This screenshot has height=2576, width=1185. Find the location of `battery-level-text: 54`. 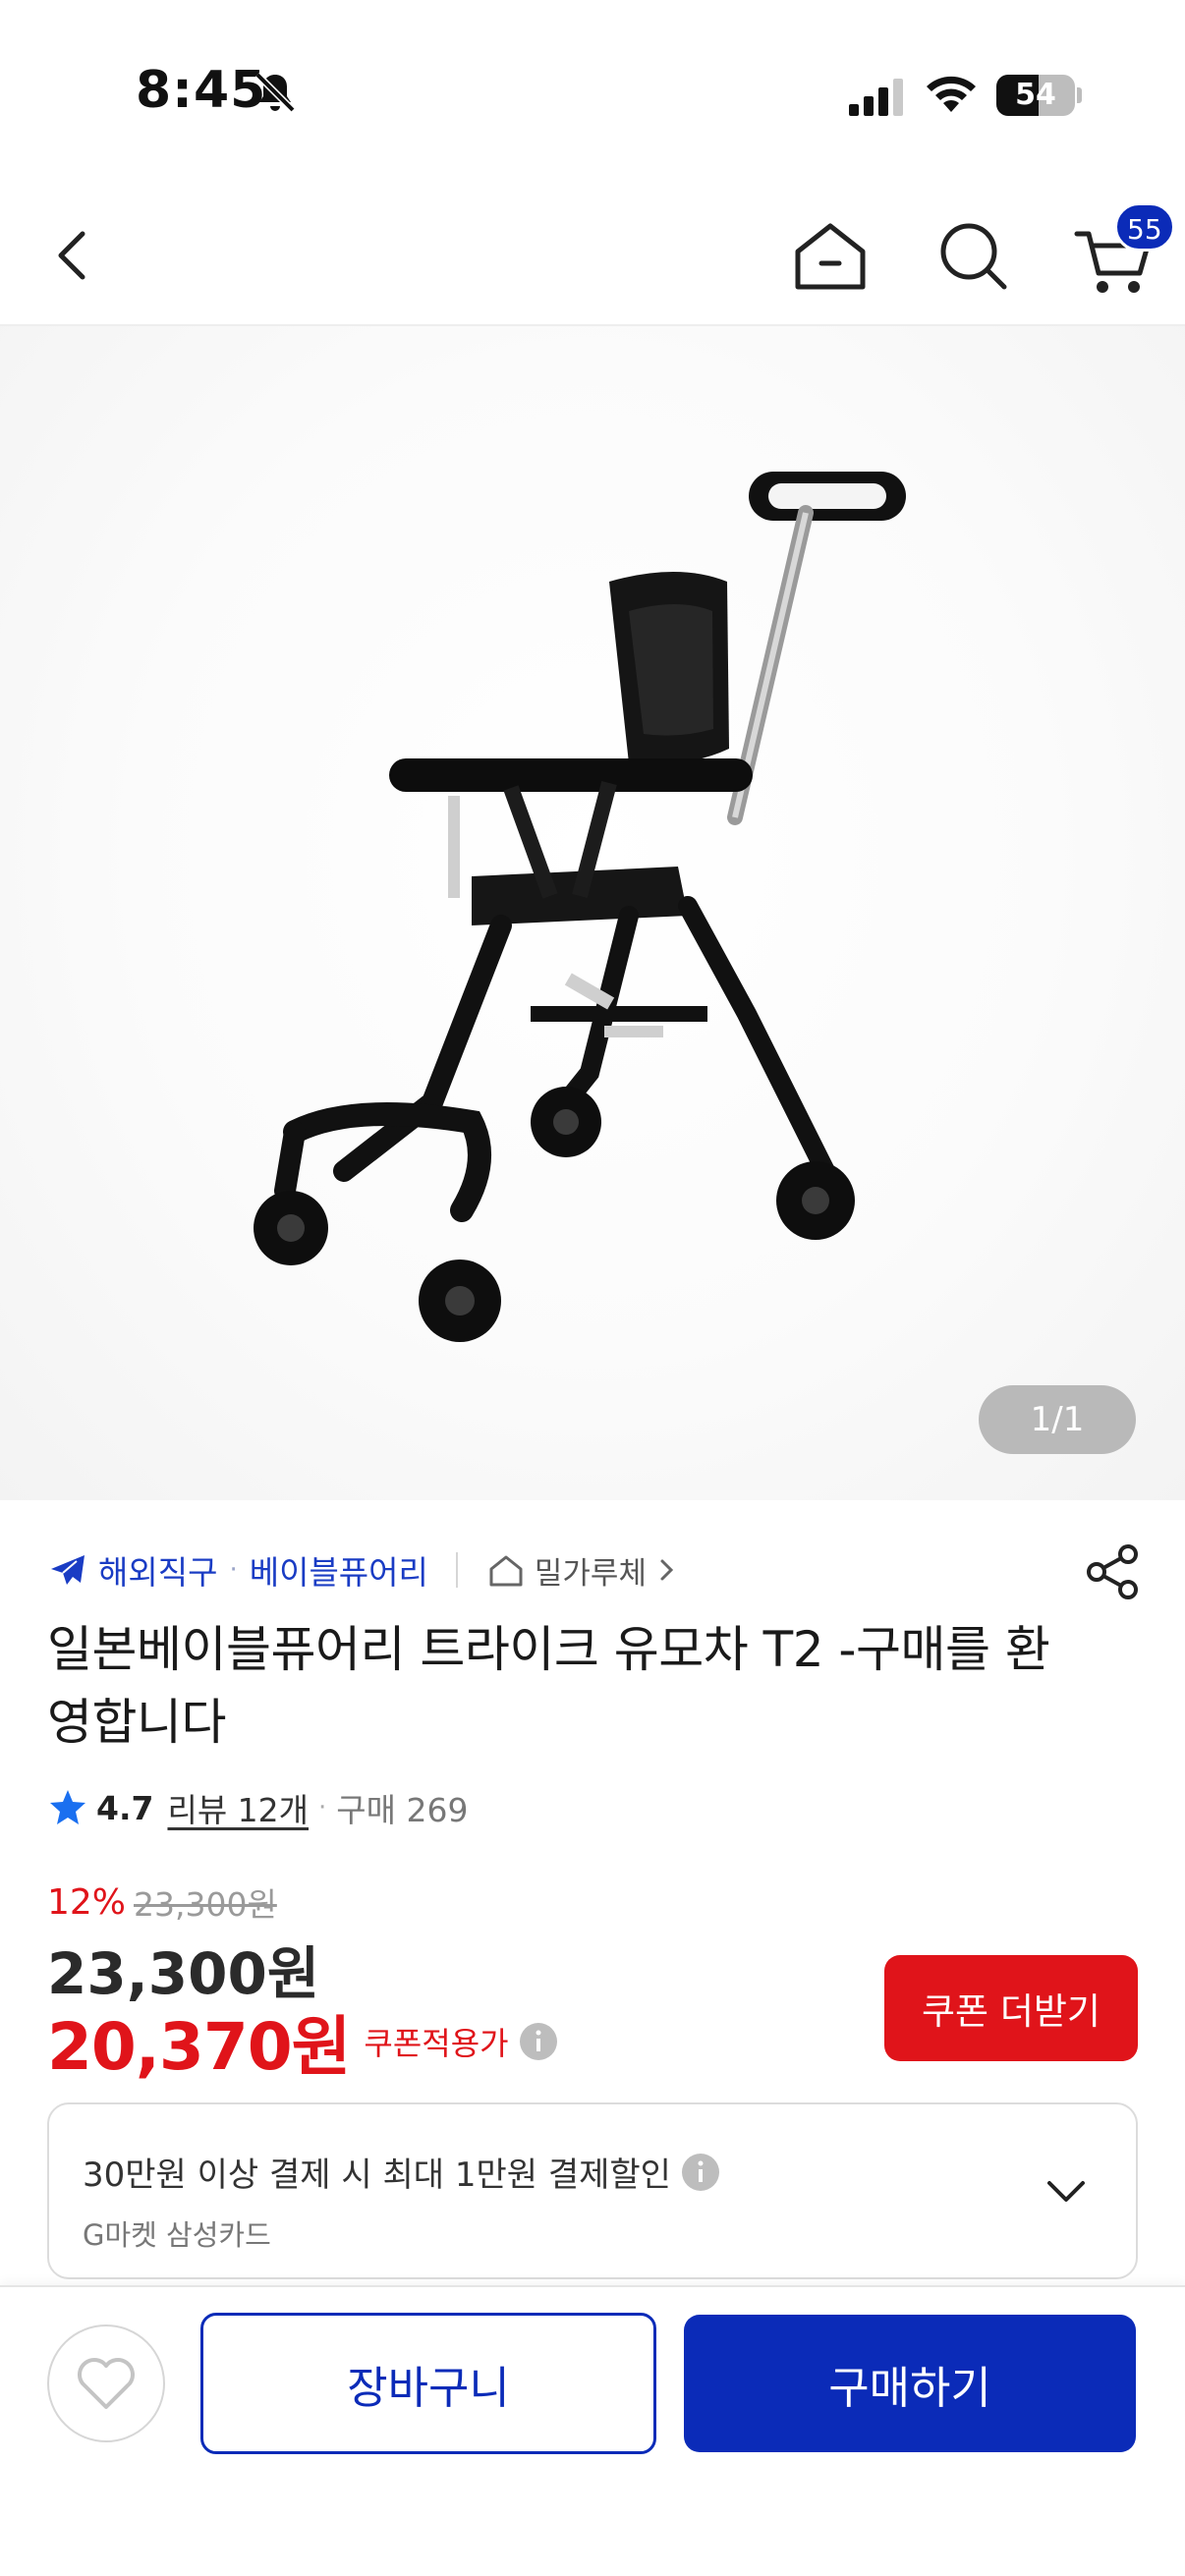

battery-level-text: 54 is located at coordinates (1035, 95).